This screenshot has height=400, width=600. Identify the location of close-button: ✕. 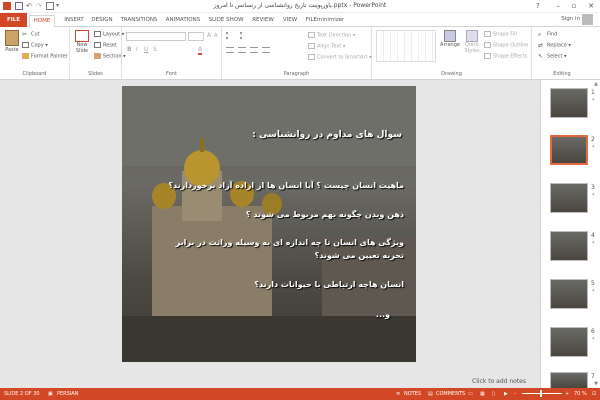
(591, 6).